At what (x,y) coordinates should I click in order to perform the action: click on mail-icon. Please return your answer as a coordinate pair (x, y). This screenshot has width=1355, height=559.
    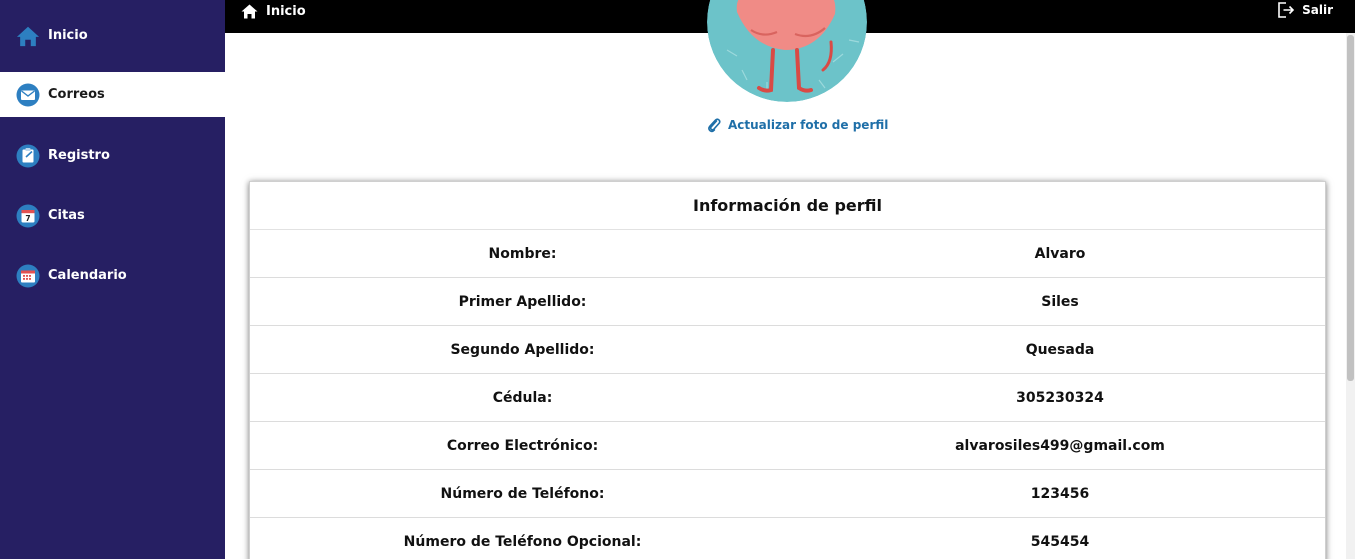
    Looking at the image, I should click on (28, 95).